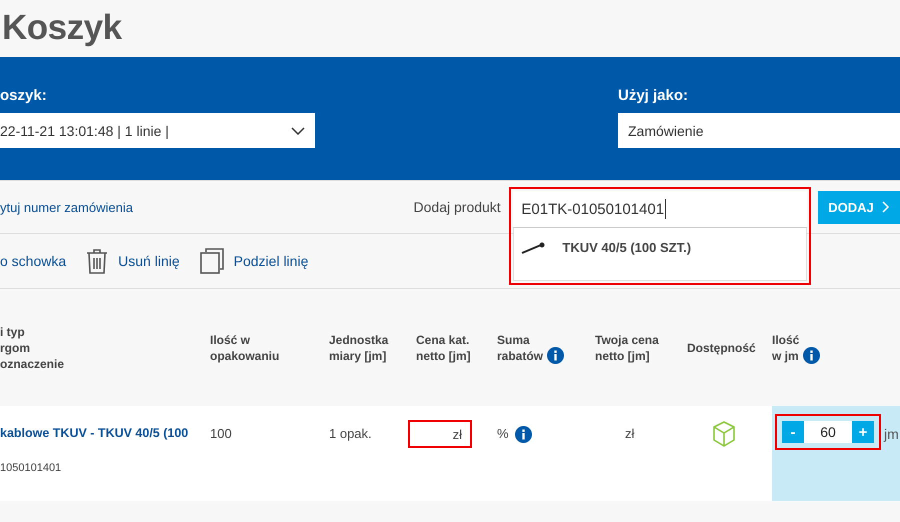  I want to click on cable-tie-icon, so click(533, 247).